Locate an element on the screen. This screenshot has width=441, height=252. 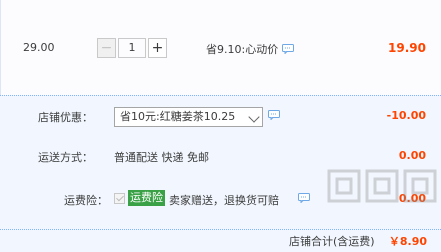
coupon-select: 省10元:红糖姜茶10.25 is located at coordinates (188, 117).